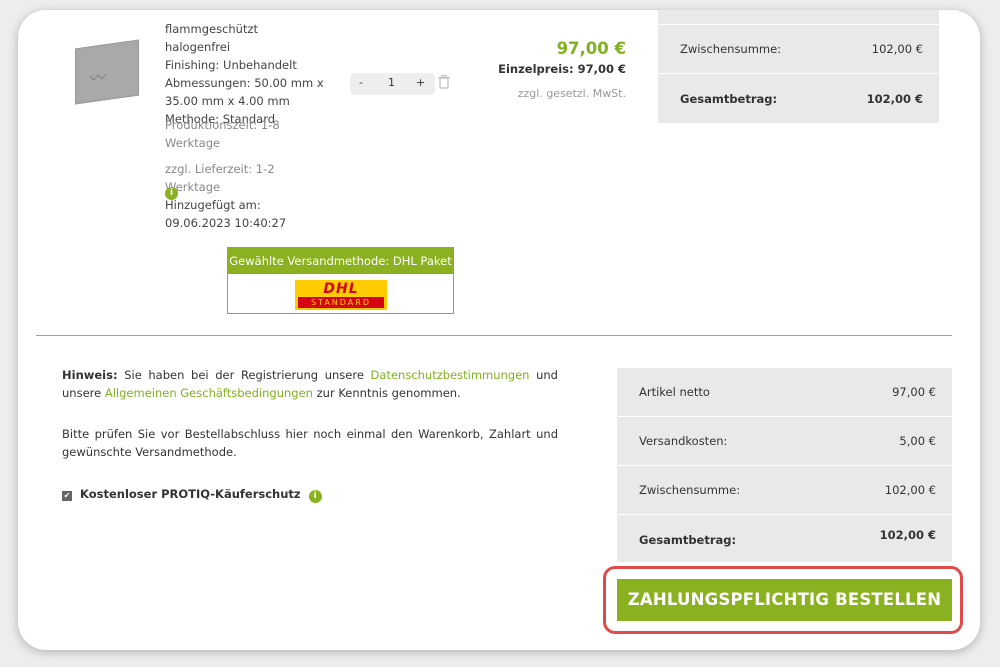 This screenshot has height=667, width=1000. Describe the element at coordinates (361, 82) in the screenshot. I see `quantity-minus-button: -` at that location.